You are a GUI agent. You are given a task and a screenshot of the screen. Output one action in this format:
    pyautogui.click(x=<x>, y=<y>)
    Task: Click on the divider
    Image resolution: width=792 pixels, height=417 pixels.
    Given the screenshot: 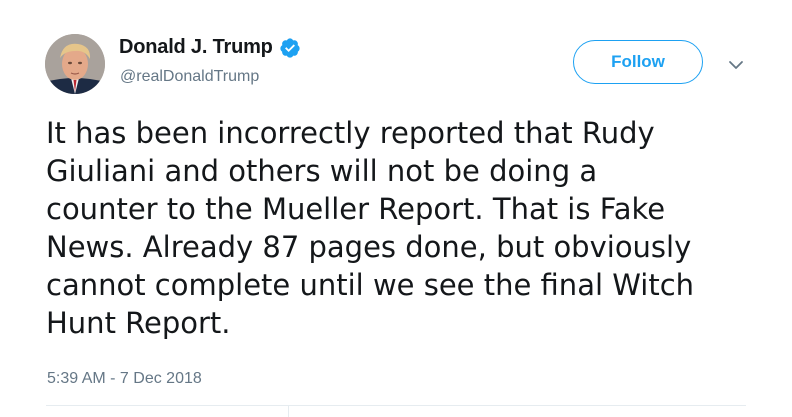 What is the action you would take?
    pyautogui.click(x=396, y=405)
    